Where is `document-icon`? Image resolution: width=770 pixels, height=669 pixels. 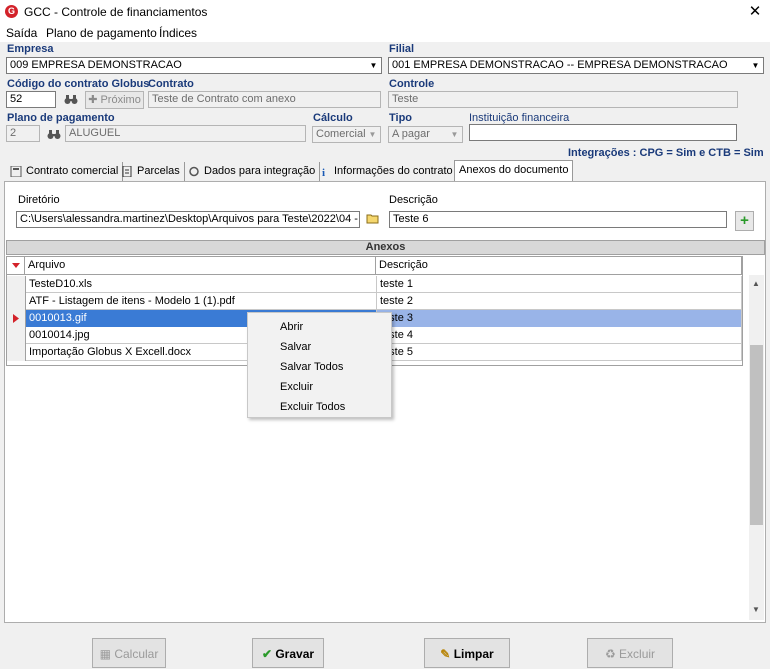
document-icon is located at coordinates (127, 171).